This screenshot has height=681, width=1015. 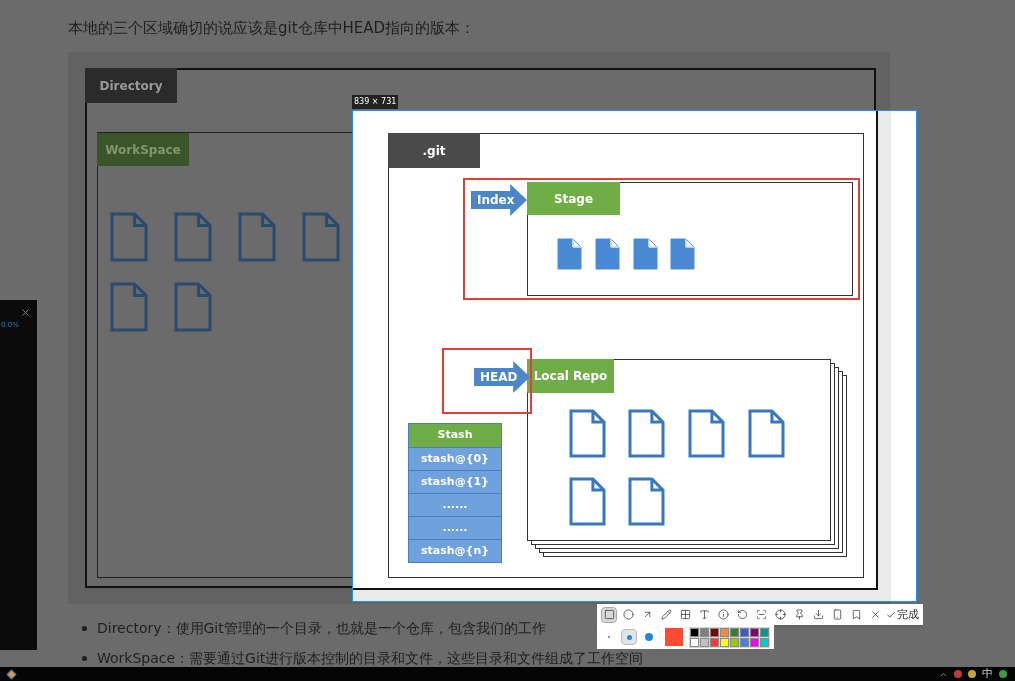 What do you see at coordinates (742, 614) in the screenshot?
I see `undo-icon` at bounding box center [742, 614].